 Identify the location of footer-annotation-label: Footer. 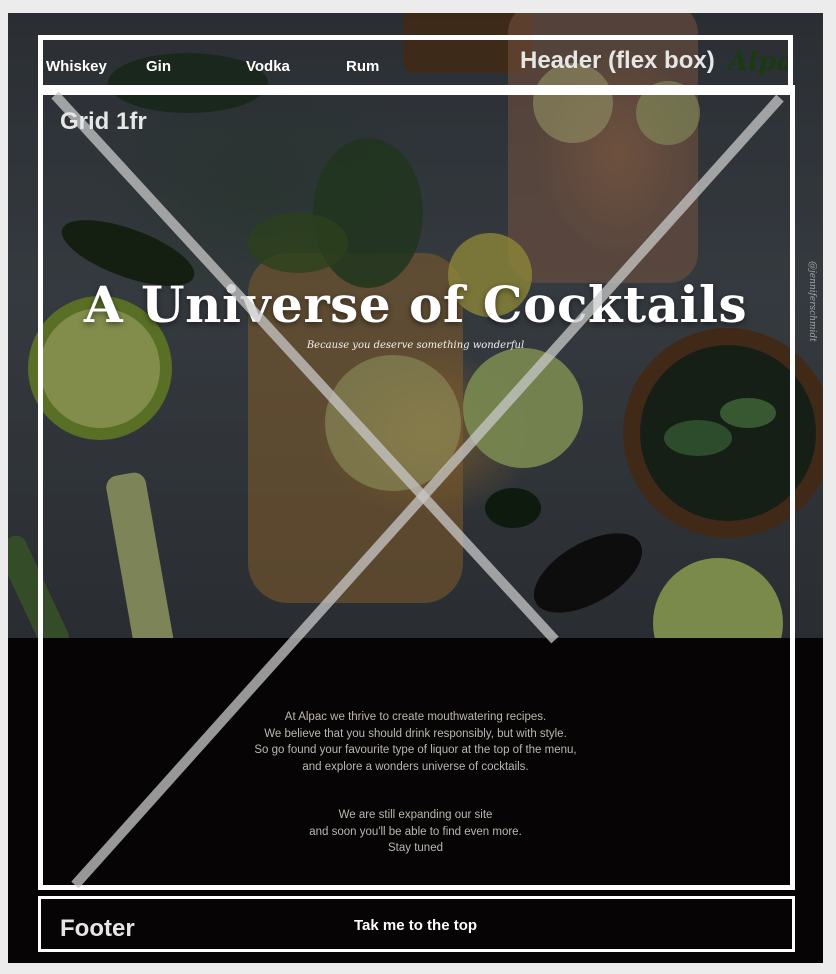
(97, 928).